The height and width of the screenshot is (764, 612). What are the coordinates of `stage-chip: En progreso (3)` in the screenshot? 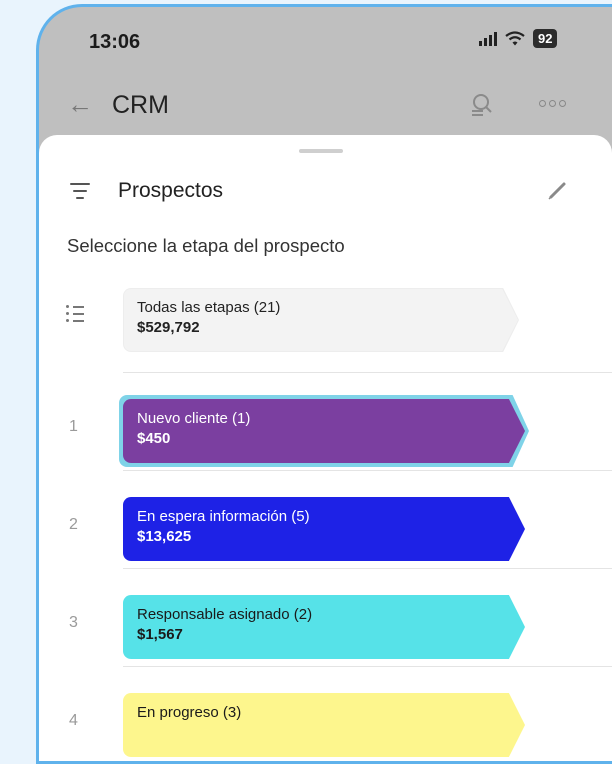 It's located at (324, 725).